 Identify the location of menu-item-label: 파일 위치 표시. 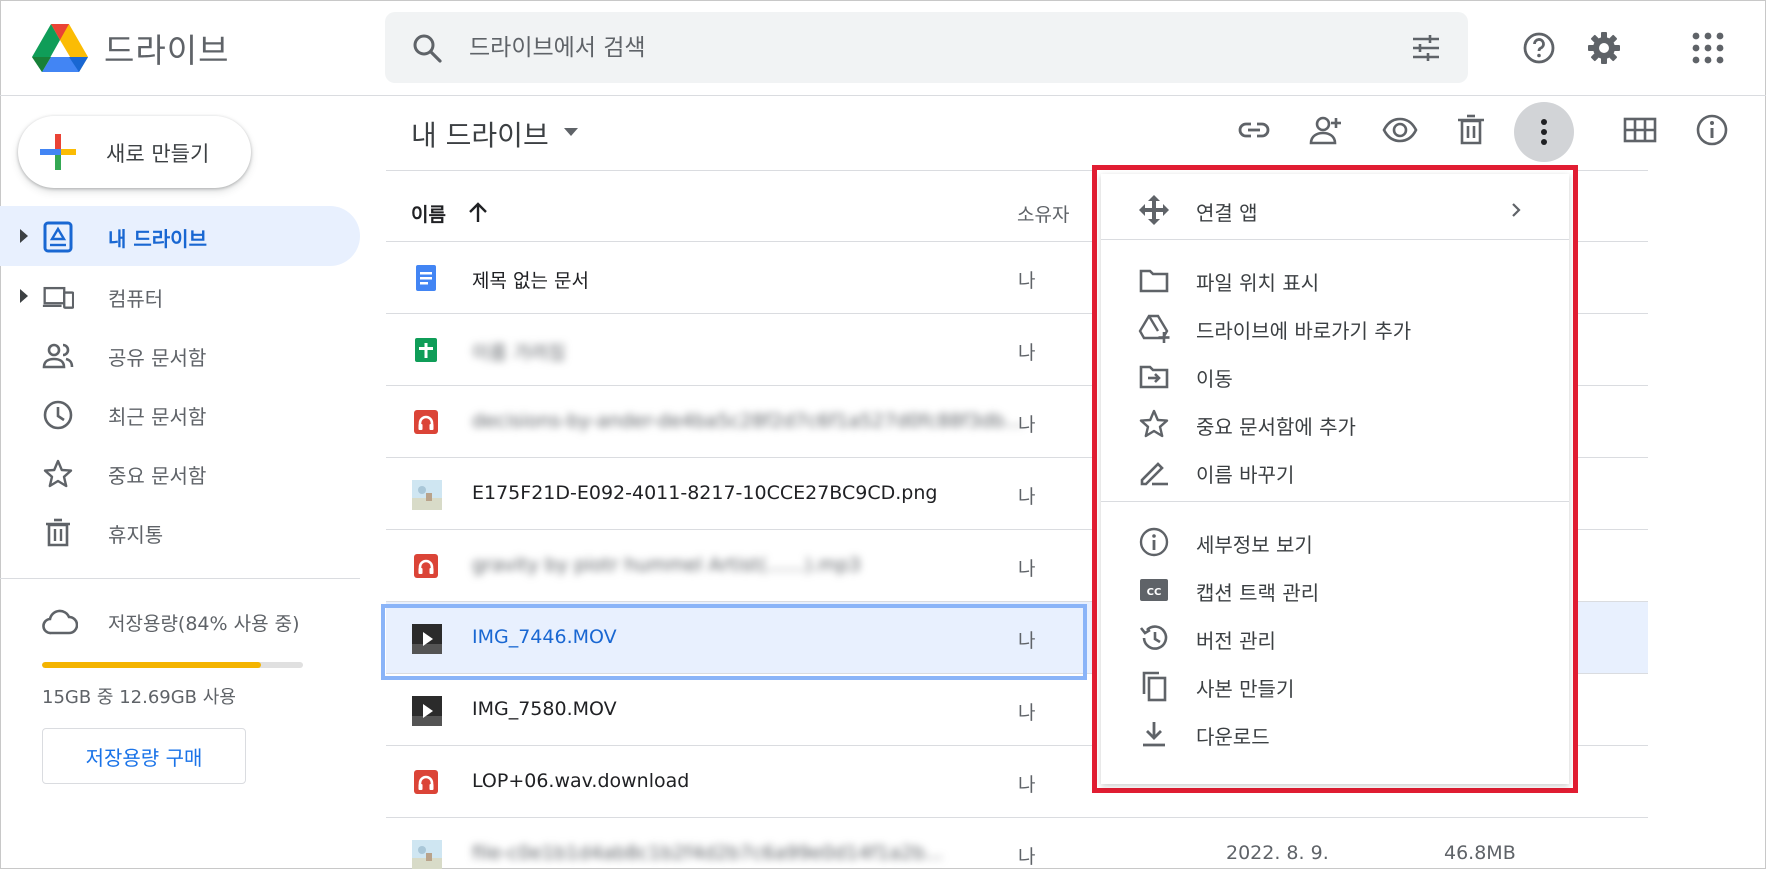
(1258, 283).